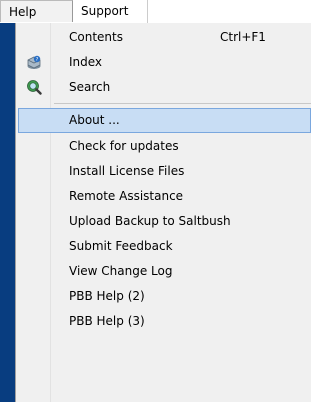  I want to click on menu-item-index: ? Index, so click(163, 62).